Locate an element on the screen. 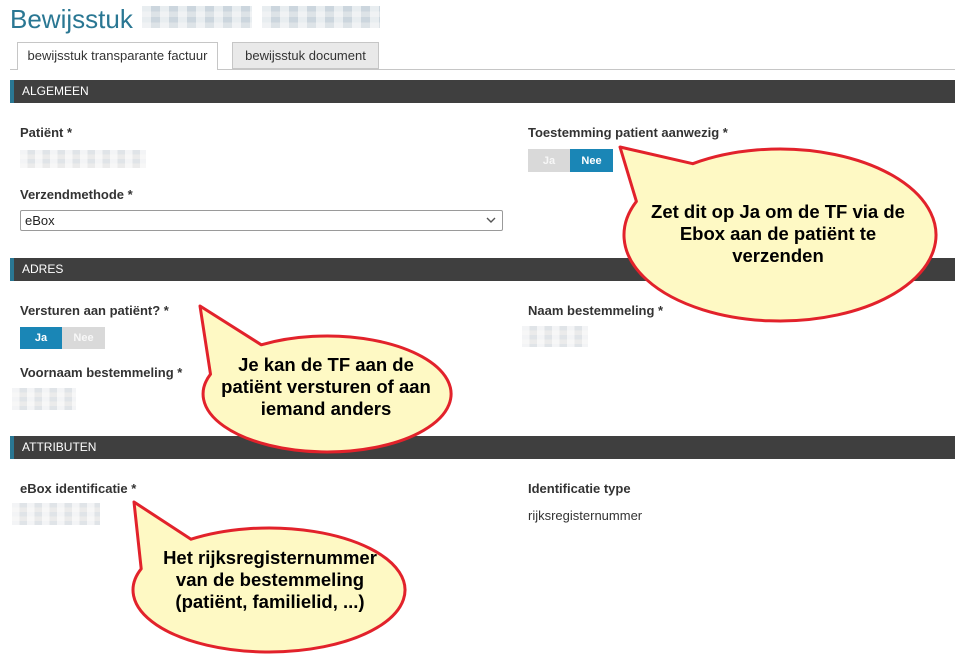 This screenshot has height=672, width=955. tab-transparent-invoice: bewijsstuk transparante factuur is located at coordinates (117, 56).